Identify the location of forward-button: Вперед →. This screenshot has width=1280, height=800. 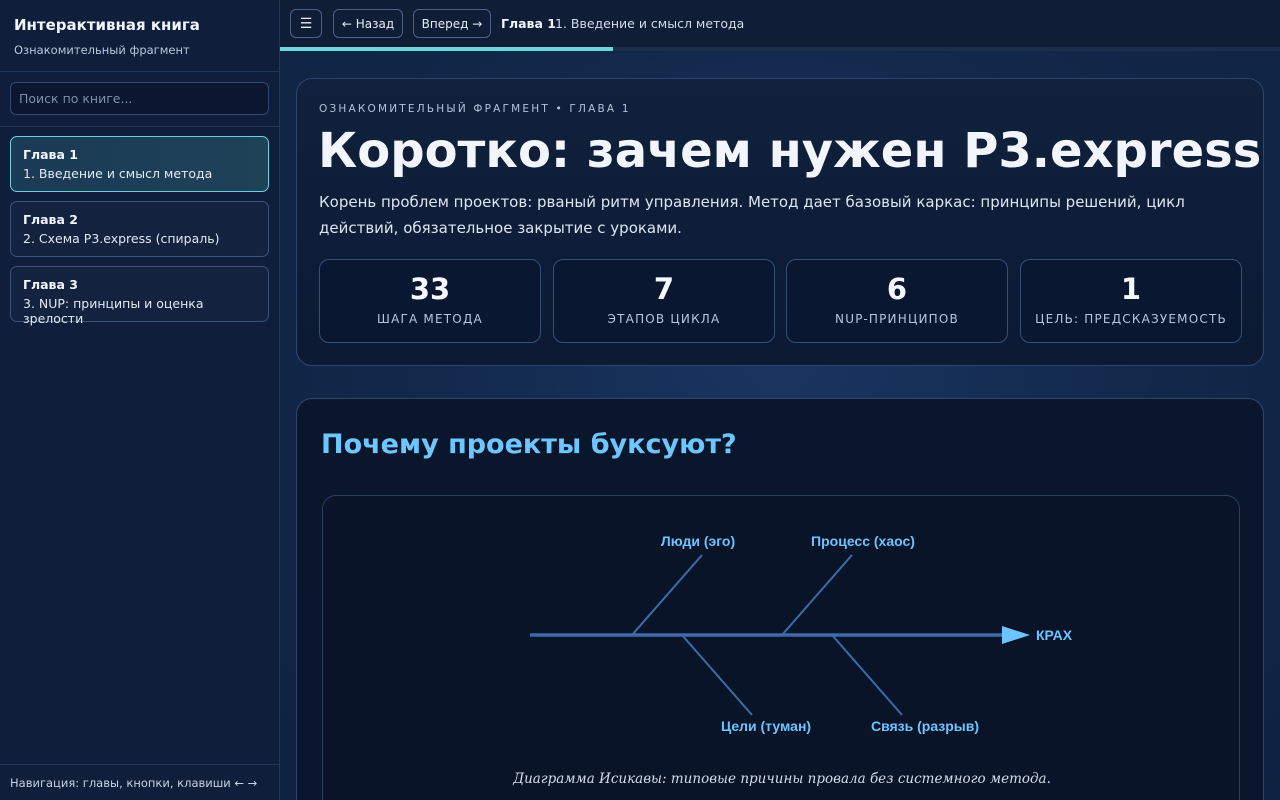
(452, 23).